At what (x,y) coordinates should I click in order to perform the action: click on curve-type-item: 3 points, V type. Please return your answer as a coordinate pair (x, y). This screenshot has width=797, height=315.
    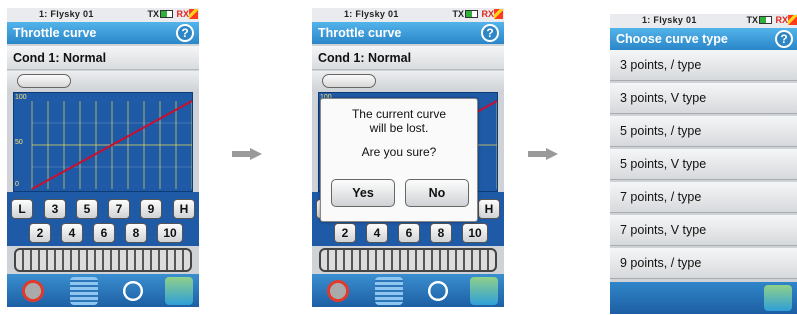
    Looking at the image, I should click on (703, 98).